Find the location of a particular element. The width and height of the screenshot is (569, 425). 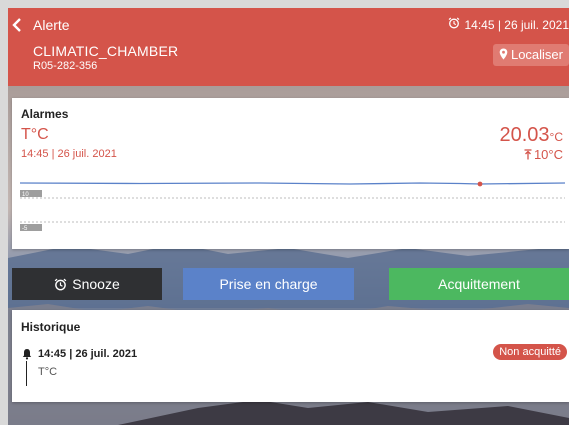

device-serial: R05-282-356 is located at coordinates (65, 66).